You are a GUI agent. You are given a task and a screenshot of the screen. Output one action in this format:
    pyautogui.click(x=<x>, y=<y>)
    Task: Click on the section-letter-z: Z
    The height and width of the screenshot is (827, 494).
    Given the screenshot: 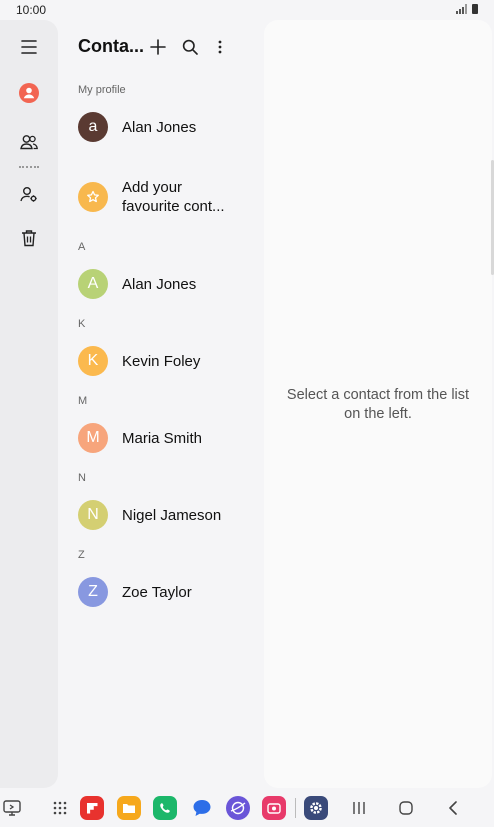 What is the action you would take?
    pyautogui.click(x=81, y=555)
    